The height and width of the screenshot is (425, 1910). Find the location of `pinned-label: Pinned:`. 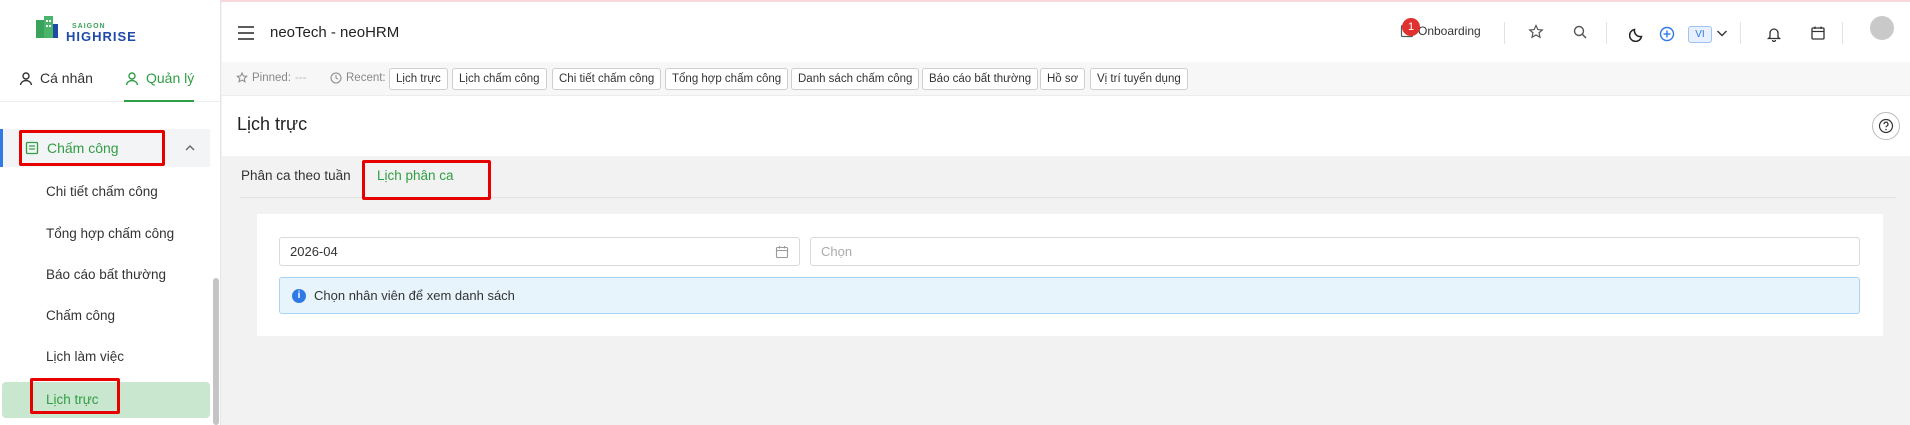

pinned-label: Pinned: is located at coordinates (272, 78).